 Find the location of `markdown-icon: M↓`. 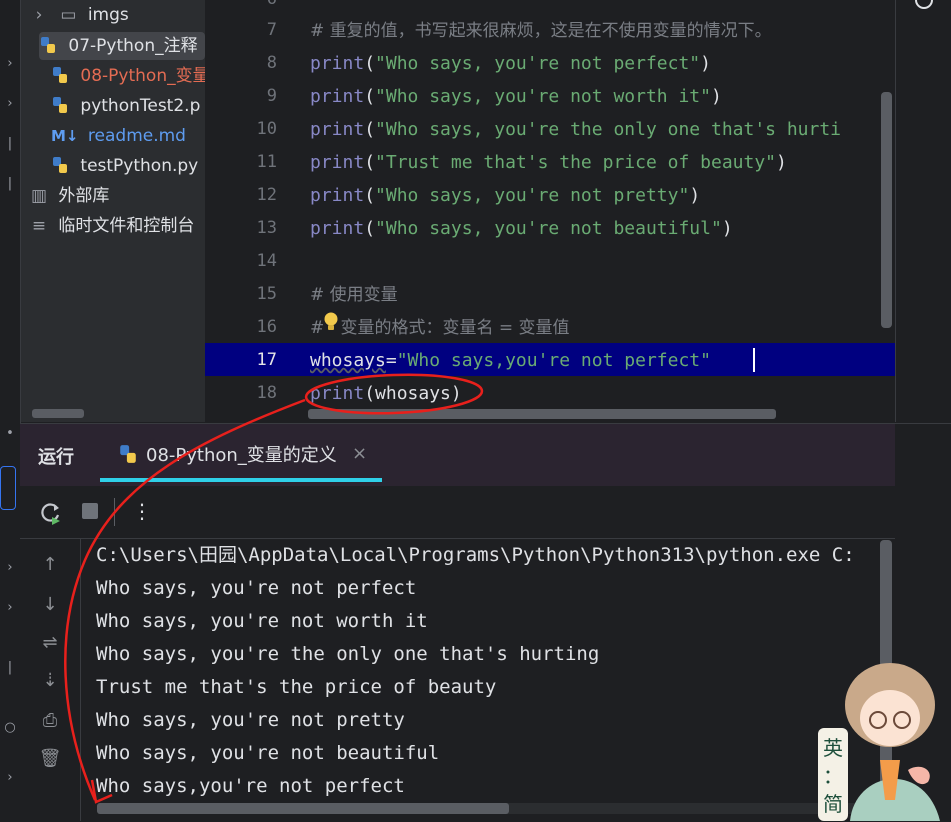

markdown-icon: M↓ is located at coordinates (65, 136).